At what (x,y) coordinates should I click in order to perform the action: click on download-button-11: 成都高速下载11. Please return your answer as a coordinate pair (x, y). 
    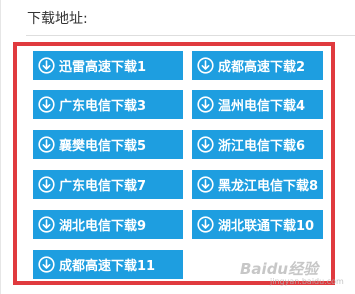
    Looking at the image, I should click on (108, 264).